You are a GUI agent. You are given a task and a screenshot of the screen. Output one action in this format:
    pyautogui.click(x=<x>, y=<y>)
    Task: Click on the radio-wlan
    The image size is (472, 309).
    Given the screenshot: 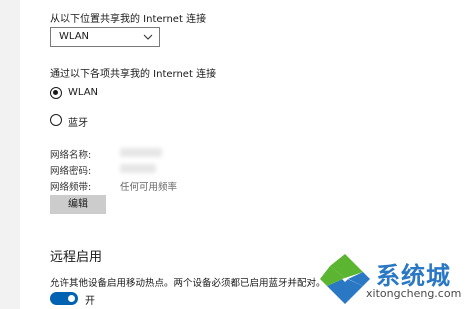 What is the action you would take?
    pyautogui.click(x=56, y=93)
    